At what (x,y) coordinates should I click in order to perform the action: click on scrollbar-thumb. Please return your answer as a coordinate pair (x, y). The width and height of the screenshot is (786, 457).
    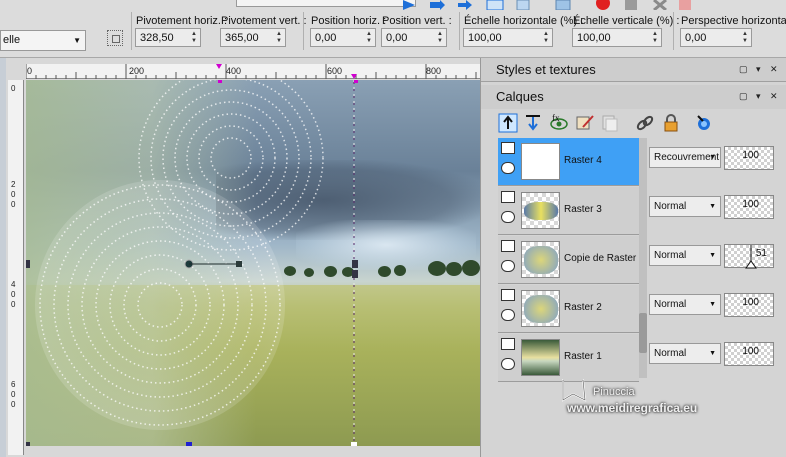
    Looking at the image, I should click on (643, 333).